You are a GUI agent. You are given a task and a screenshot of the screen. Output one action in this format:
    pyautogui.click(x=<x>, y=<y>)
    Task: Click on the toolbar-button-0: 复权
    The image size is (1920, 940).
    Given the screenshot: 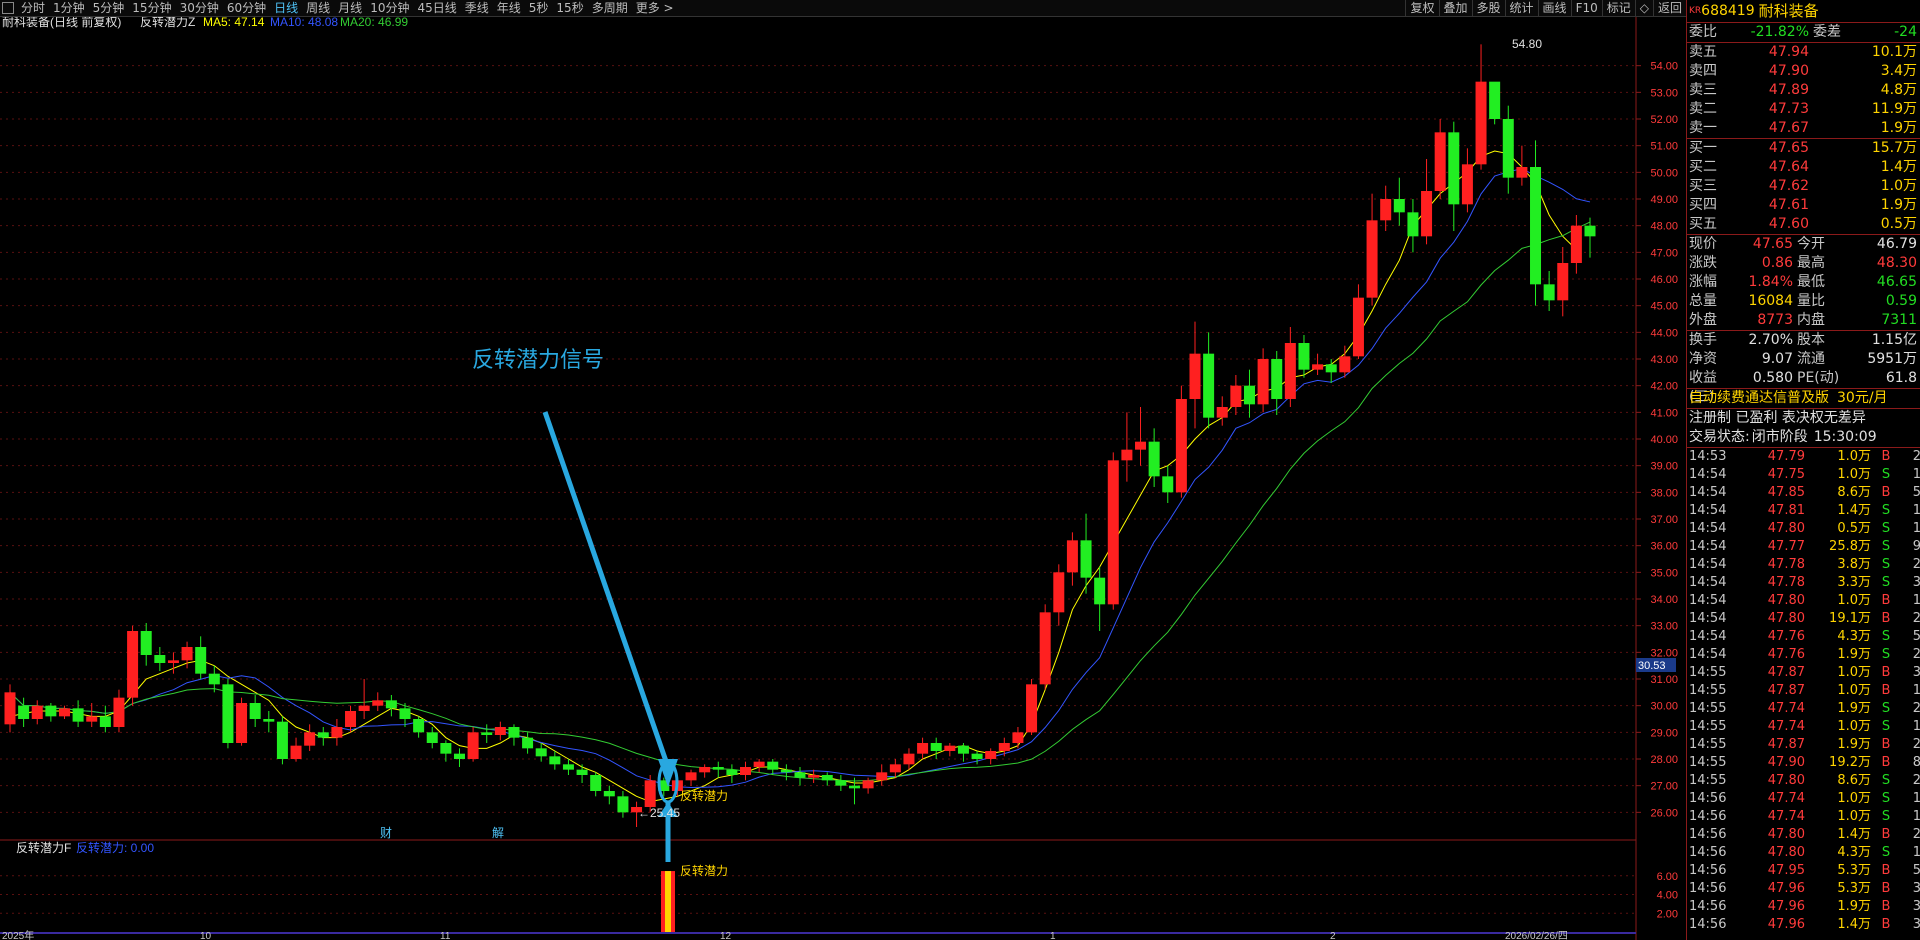 What is the action you would take?
    pyautogui.click(x=1421, y=8)
    